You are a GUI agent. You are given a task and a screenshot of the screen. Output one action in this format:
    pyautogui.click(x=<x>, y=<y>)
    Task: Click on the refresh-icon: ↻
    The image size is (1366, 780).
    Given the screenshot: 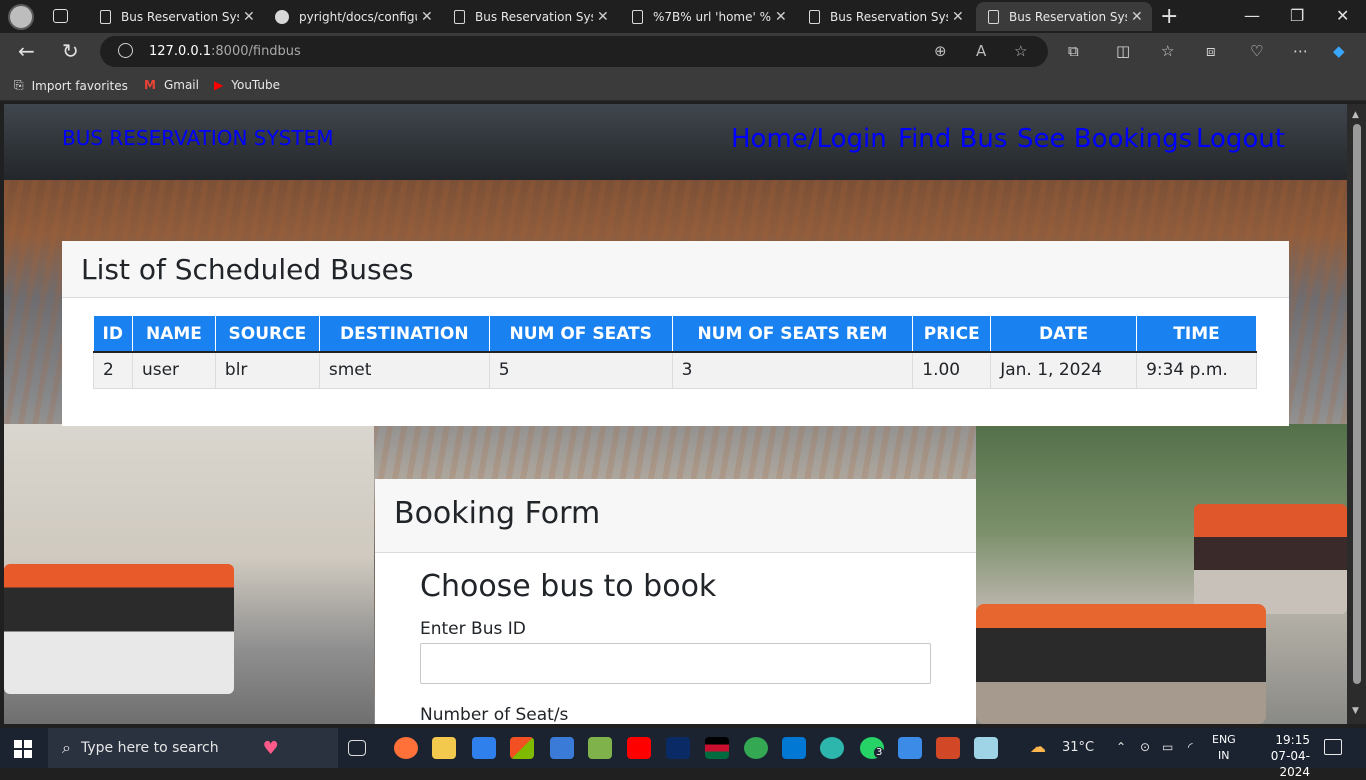 What is the action you would take?
    pyautogui.click(x=70, y=51)
    